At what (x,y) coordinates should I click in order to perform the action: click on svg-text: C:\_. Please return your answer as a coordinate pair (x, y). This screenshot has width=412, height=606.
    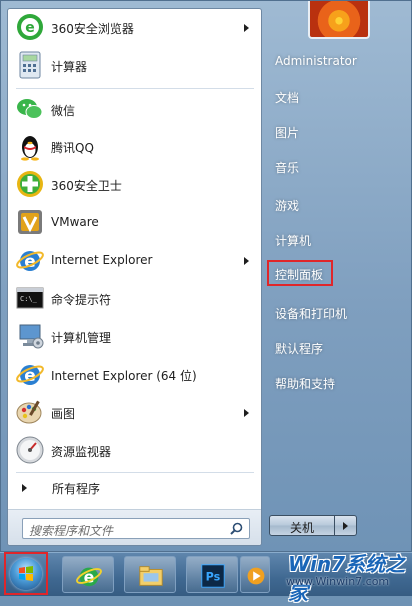
    Looking at the image, I should click on (29, 299).